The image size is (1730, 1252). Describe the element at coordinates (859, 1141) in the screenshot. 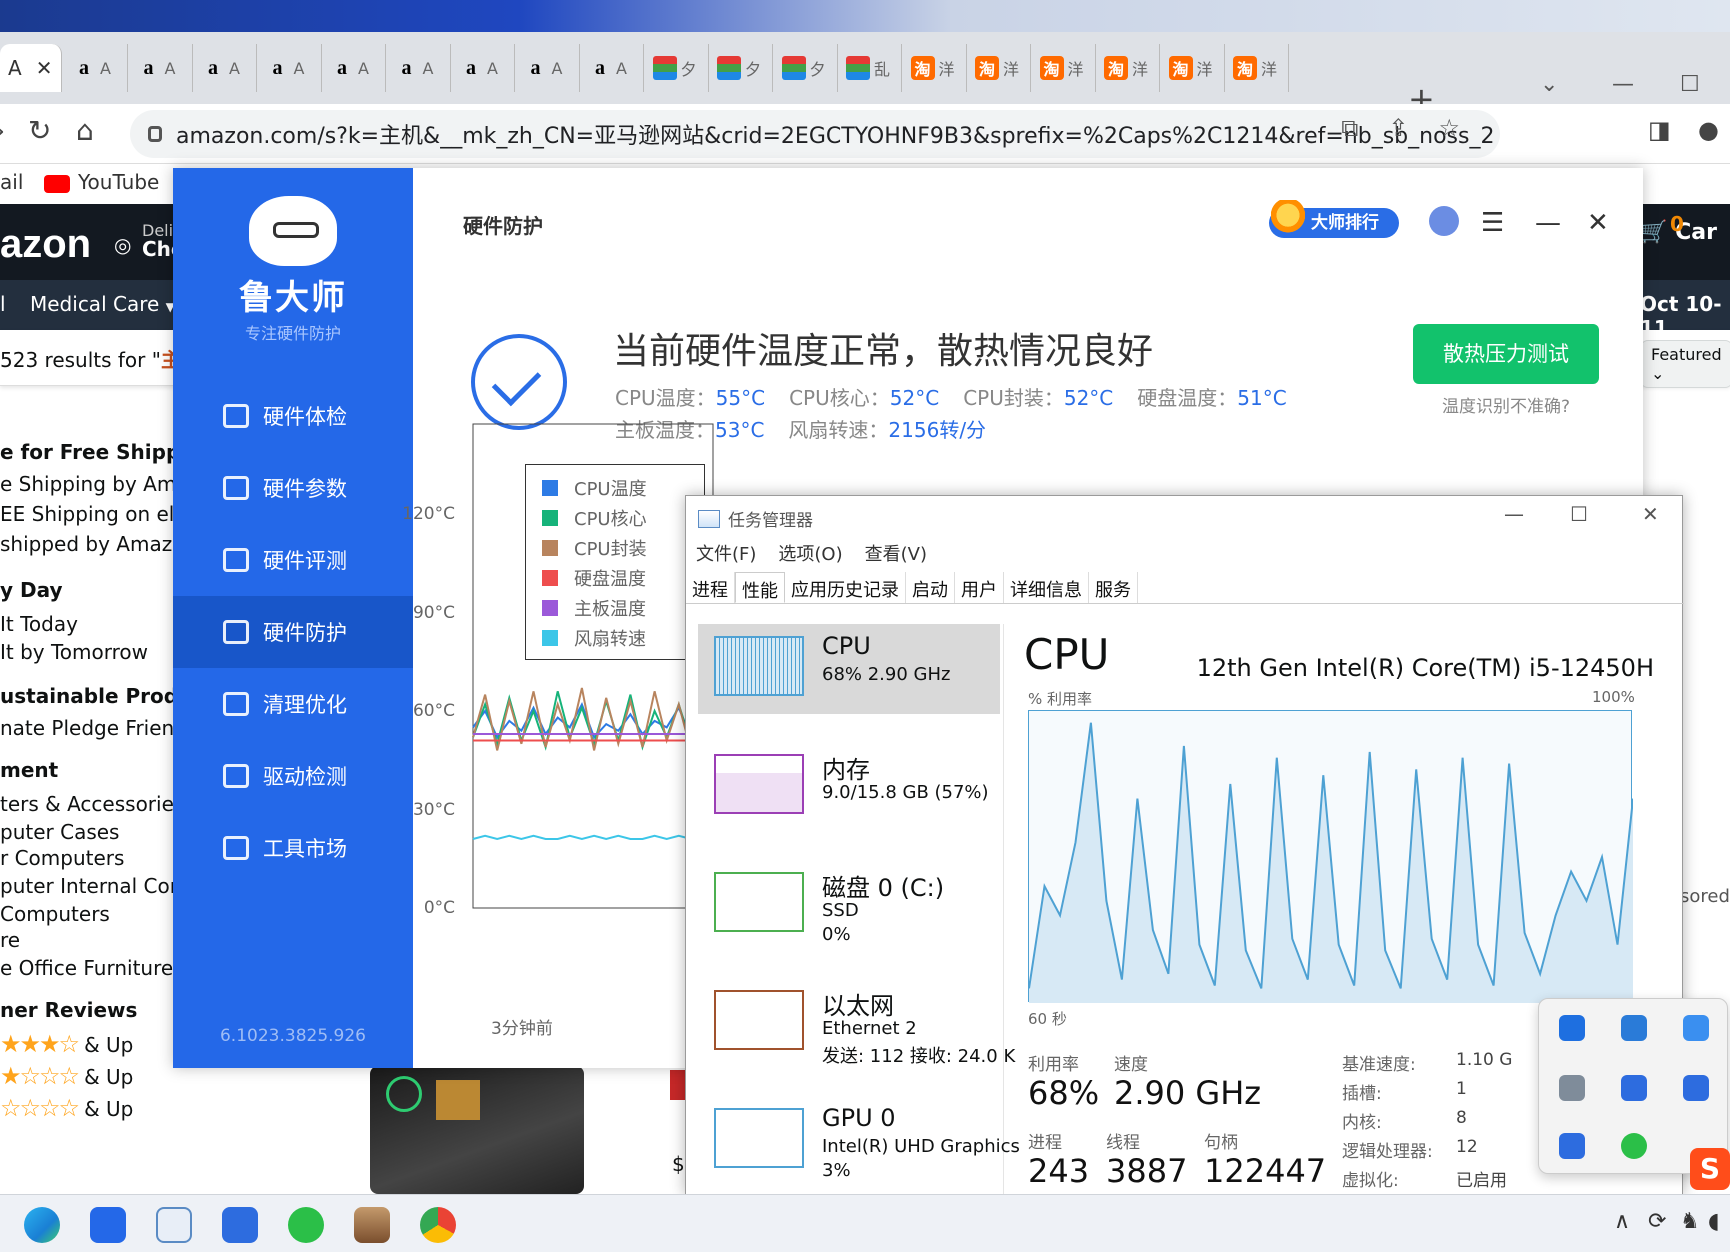

I see `perf-item-5: GPU 0 Intel(R) UHD Graphics 3%` at that location.